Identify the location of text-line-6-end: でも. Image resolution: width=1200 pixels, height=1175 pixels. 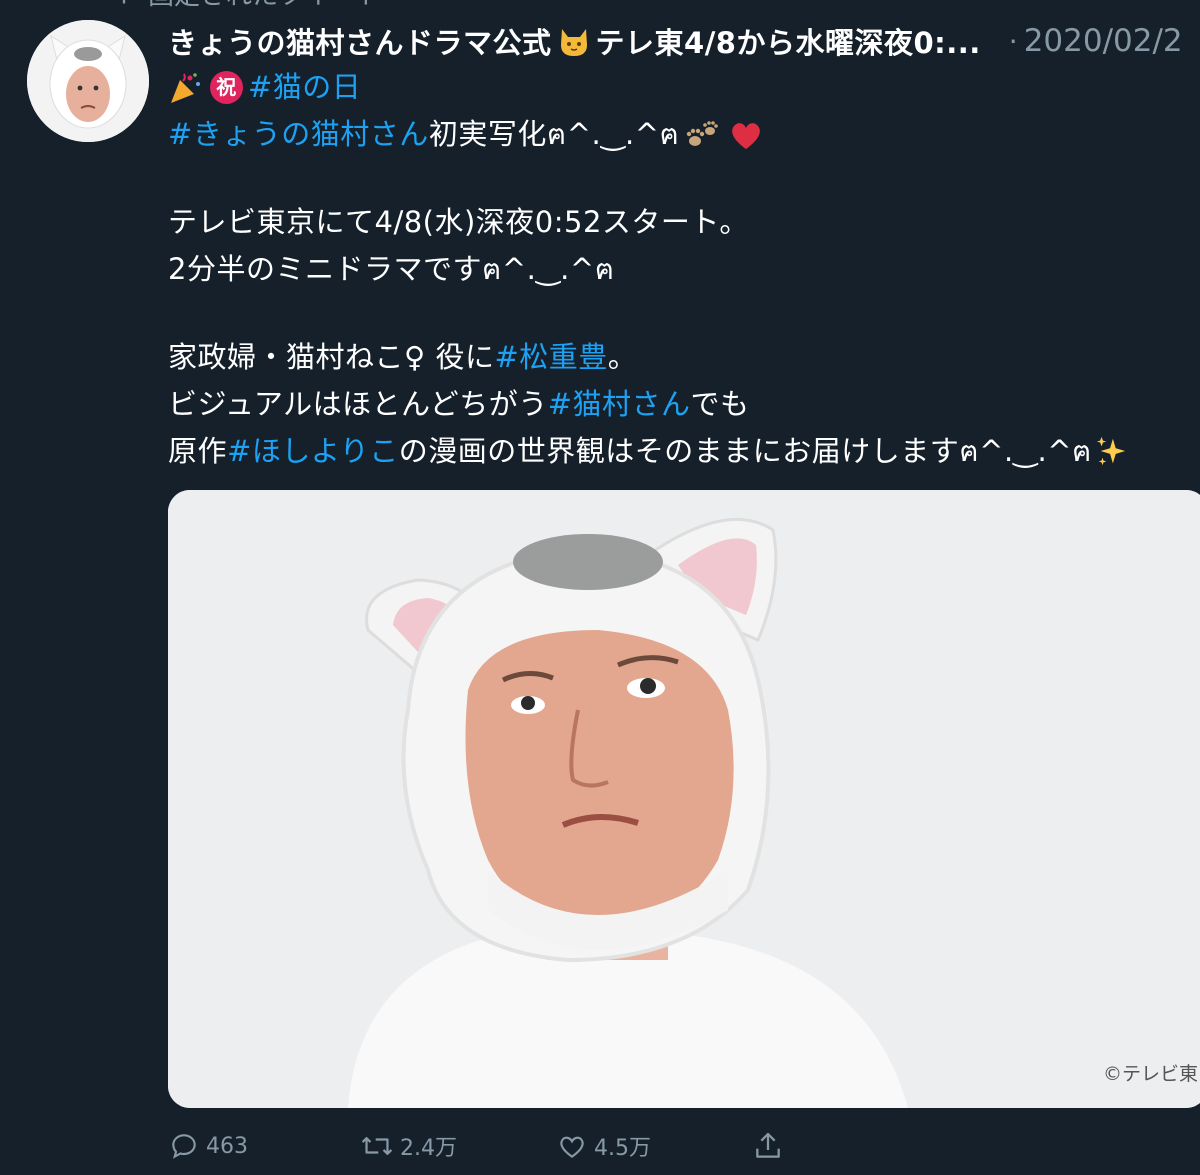
(720, 404).